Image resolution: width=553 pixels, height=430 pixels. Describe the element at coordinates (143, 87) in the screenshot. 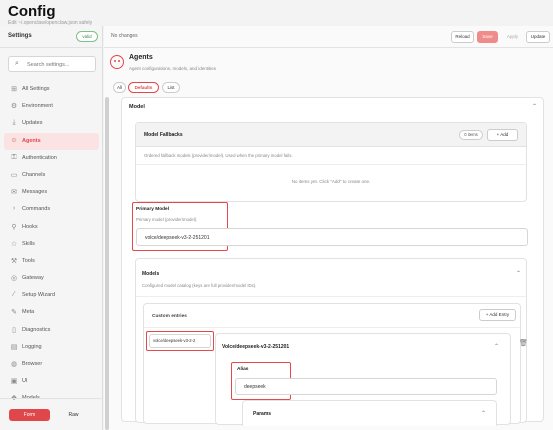

I see `tab-defaults: Defaults` at that location.